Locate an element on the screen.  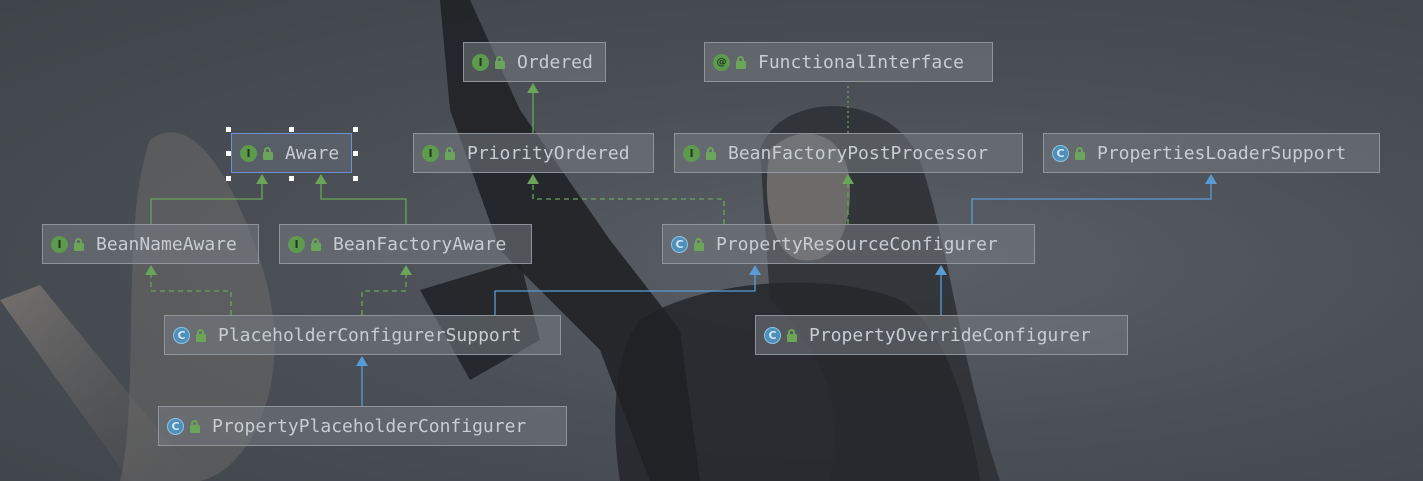
node-label: PropertyResourceConfigurer is located at coordinates (857, 244).